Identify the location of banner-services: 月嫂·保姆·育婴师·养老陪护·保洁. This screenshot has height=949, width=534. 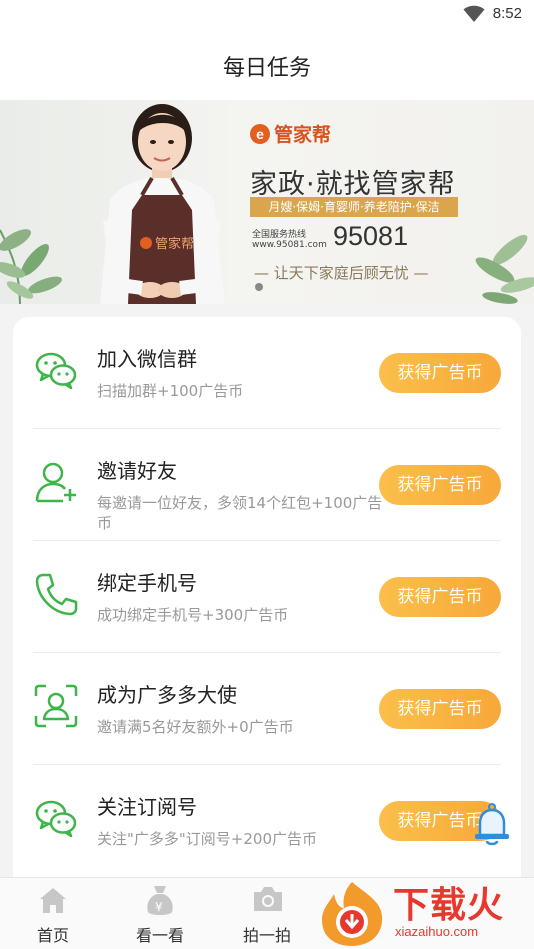
(354, 207).